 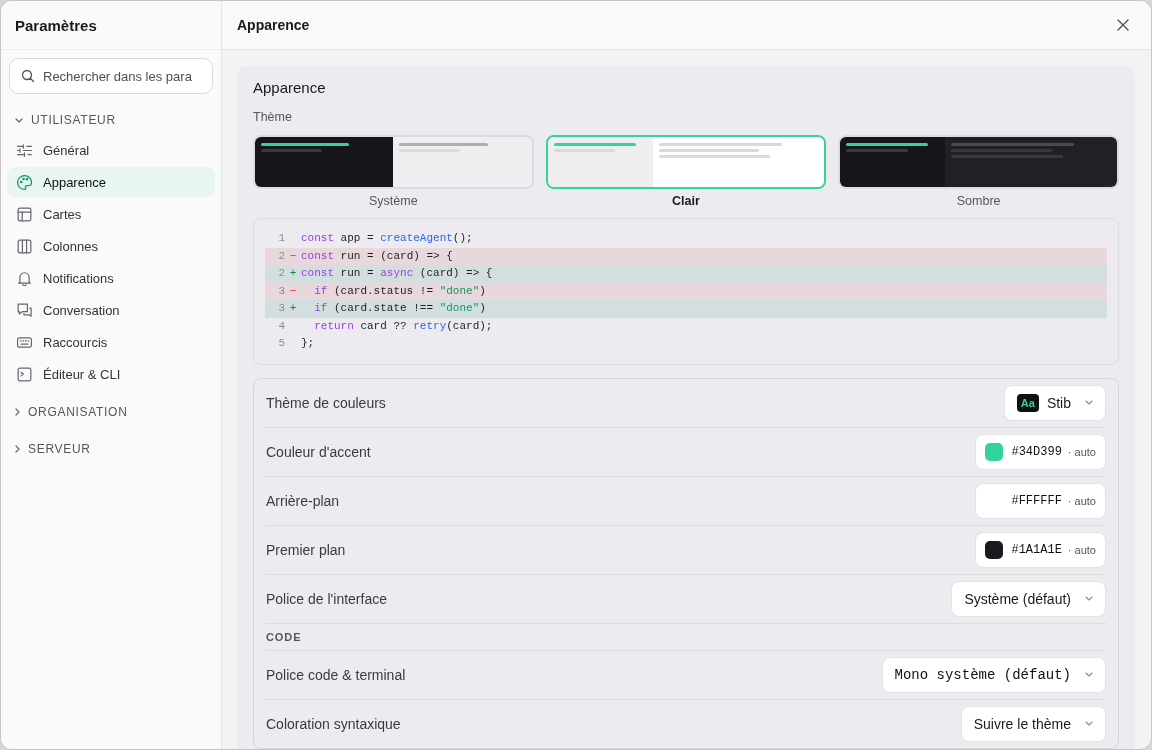 What do you see at coordinates (111, 310) in the screenshot?
I see `nav-item: Conversation` at bounding box center [111, 310].